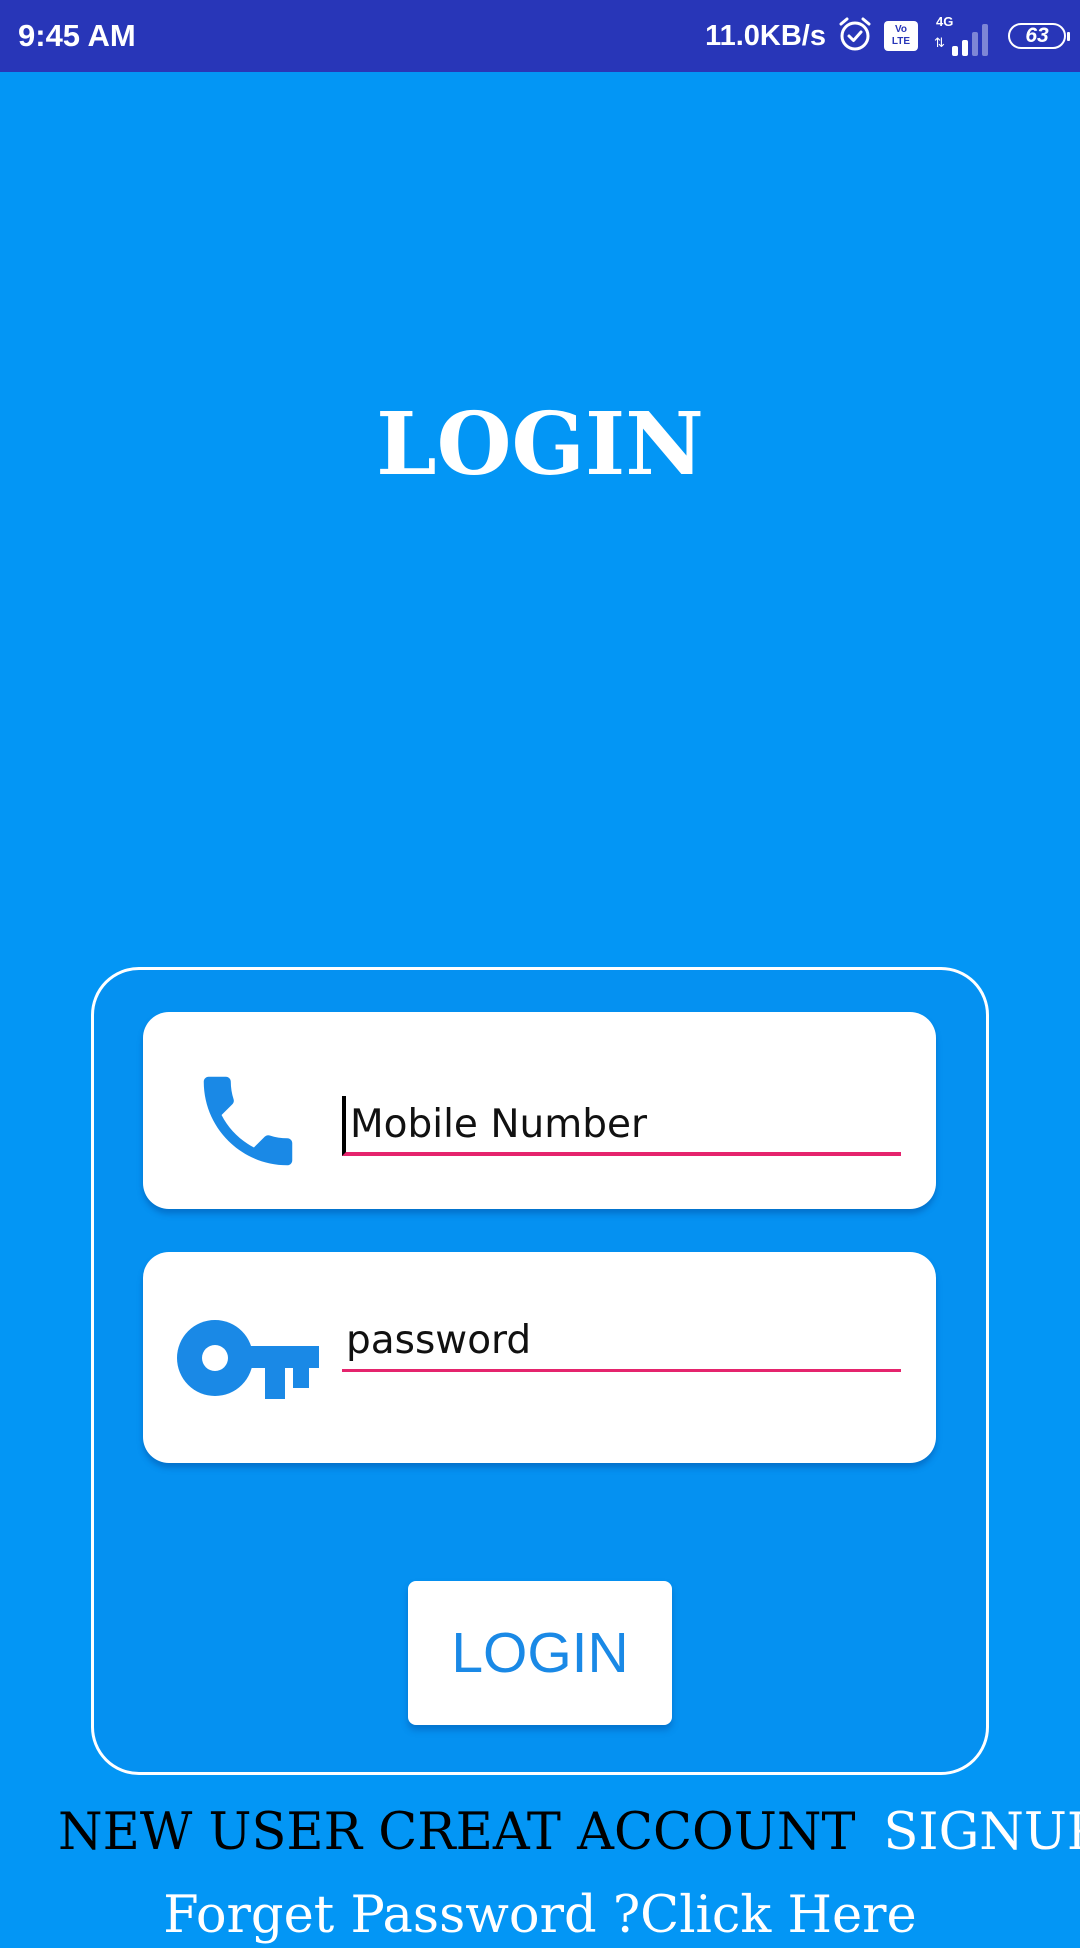 The image size is (1080, 1948). Describe the element at coordinates (248, 1121) in the screenshot. I see `phone-icon` at that location.